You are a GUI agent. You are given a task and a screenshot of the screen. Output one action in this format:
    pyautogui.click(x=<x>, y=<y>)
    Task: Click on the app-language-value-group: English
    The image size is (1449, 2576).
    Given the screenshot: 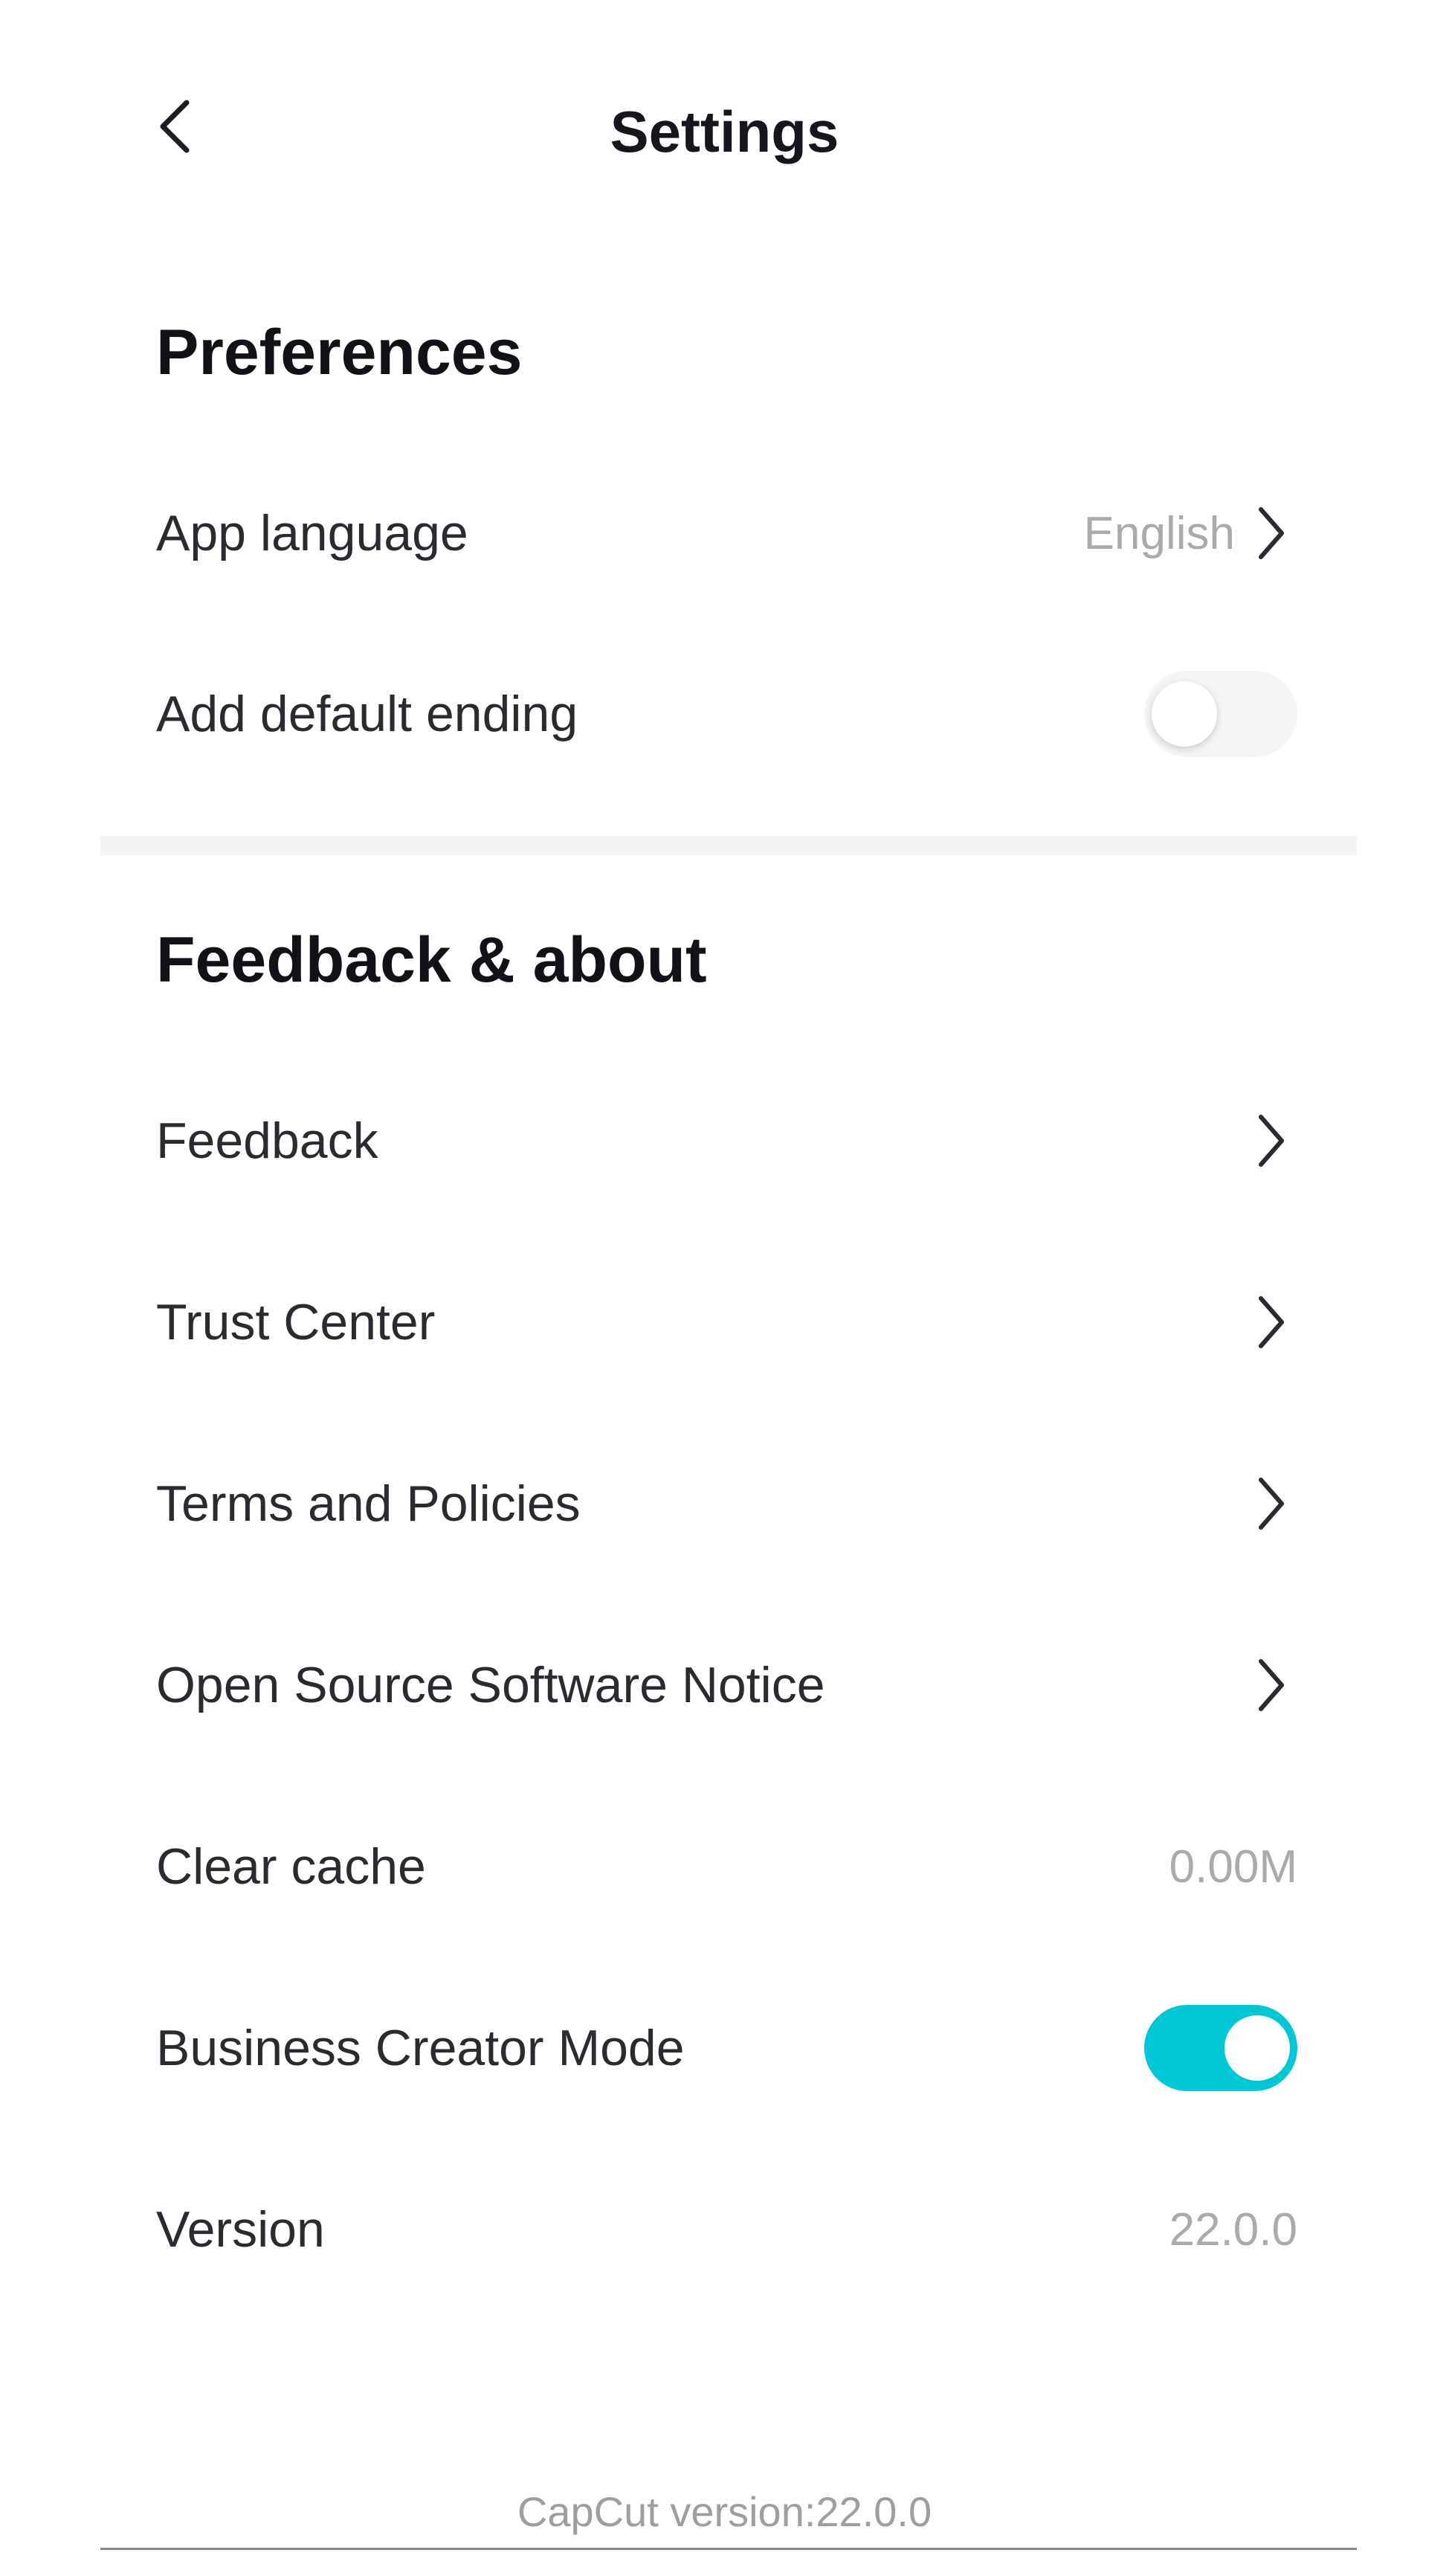 What is the action you would take?
    pyautogui.click(x=1190, y=533)
    